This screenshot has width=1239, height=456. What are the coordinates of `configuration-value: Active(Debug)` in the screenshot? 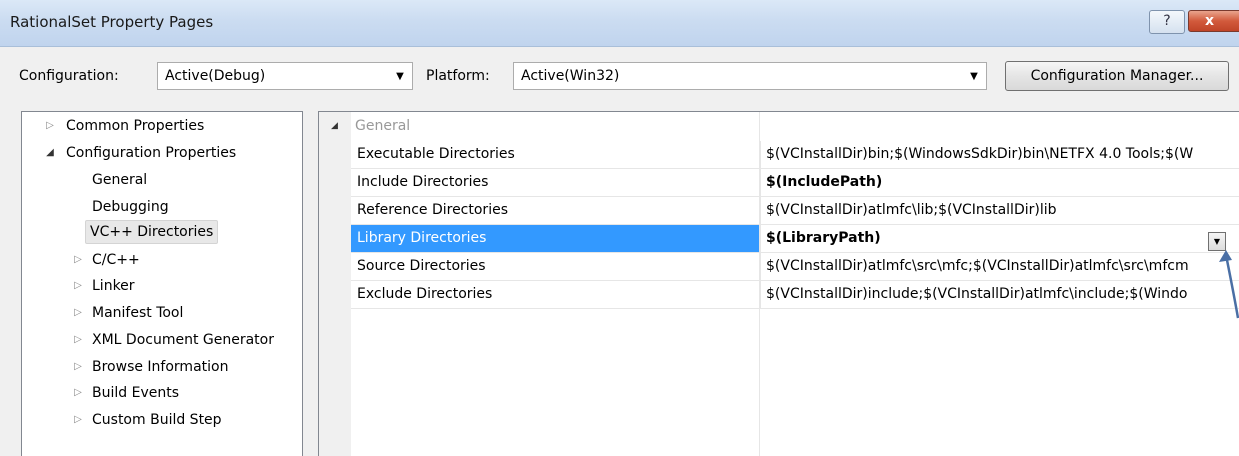 It's located at (215, 76).